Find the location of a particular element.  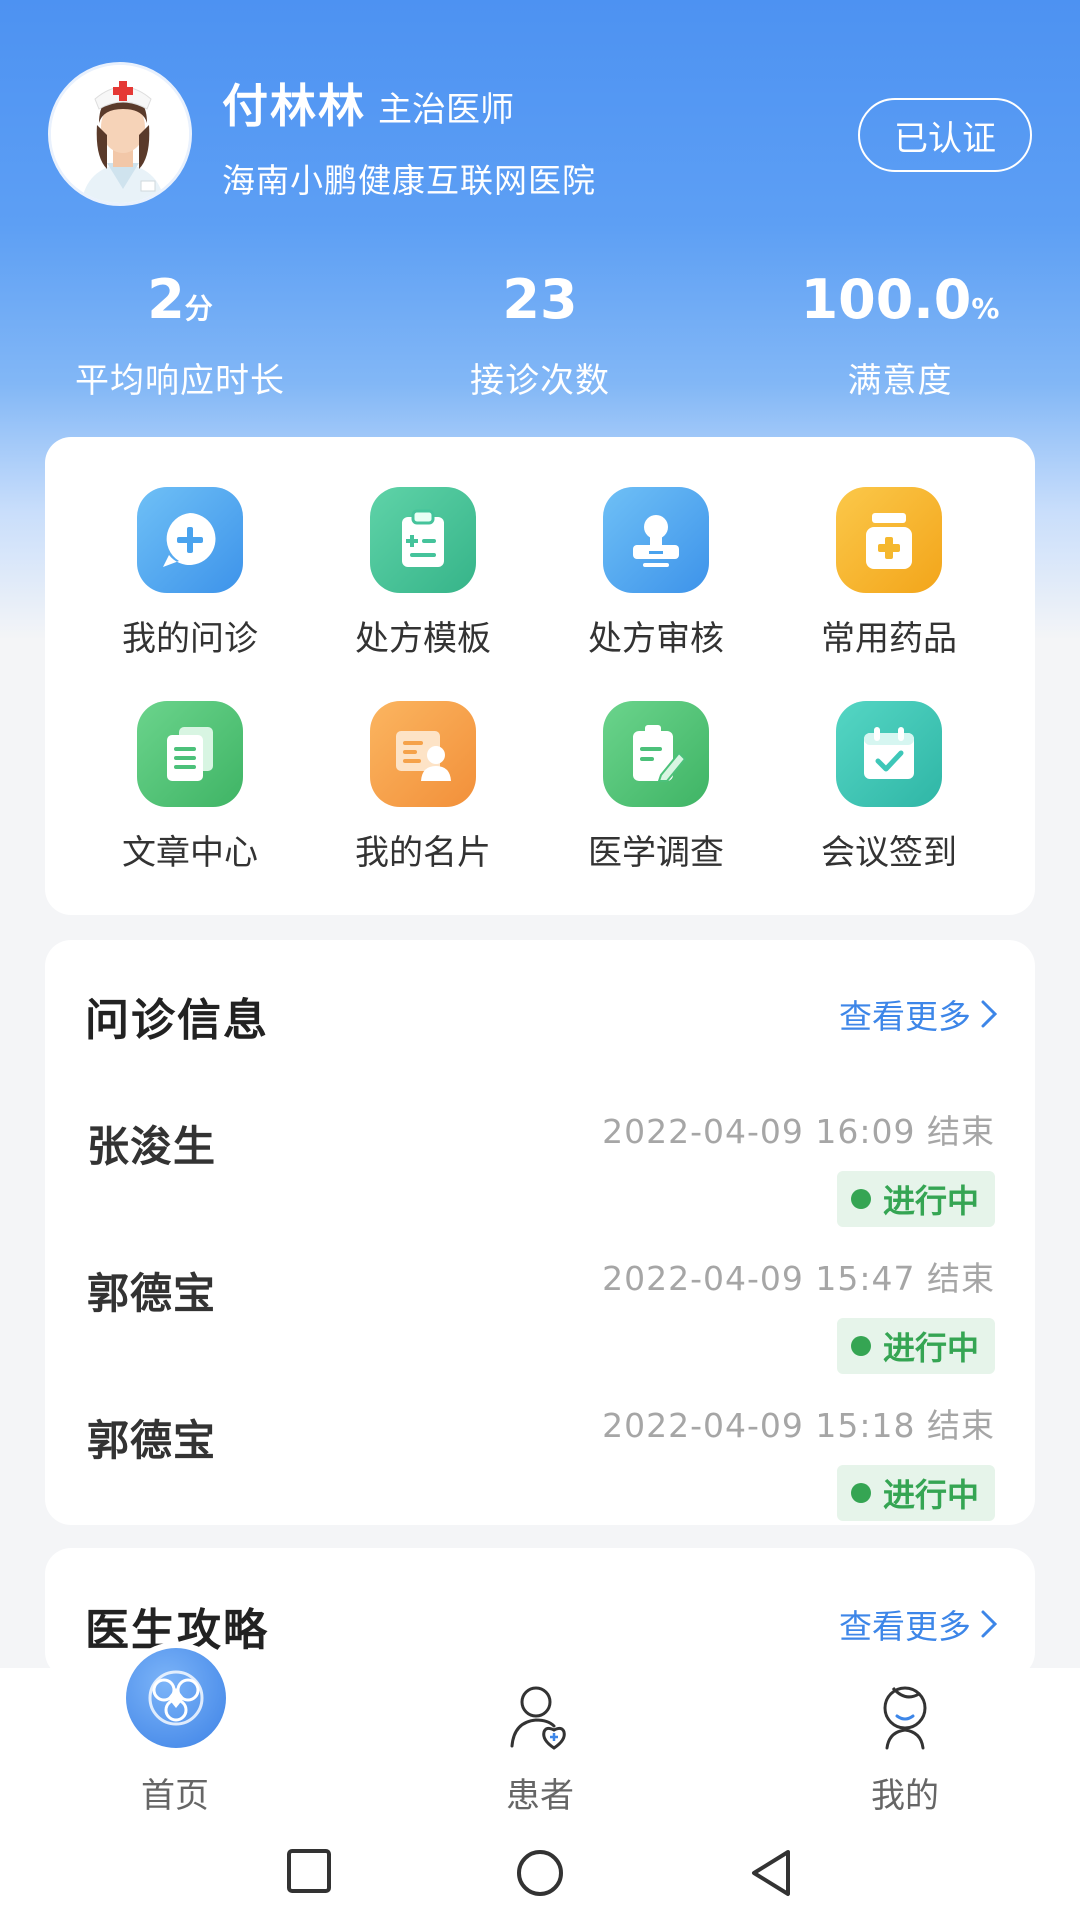

stamp-icon is located at coordinates (656, 540).